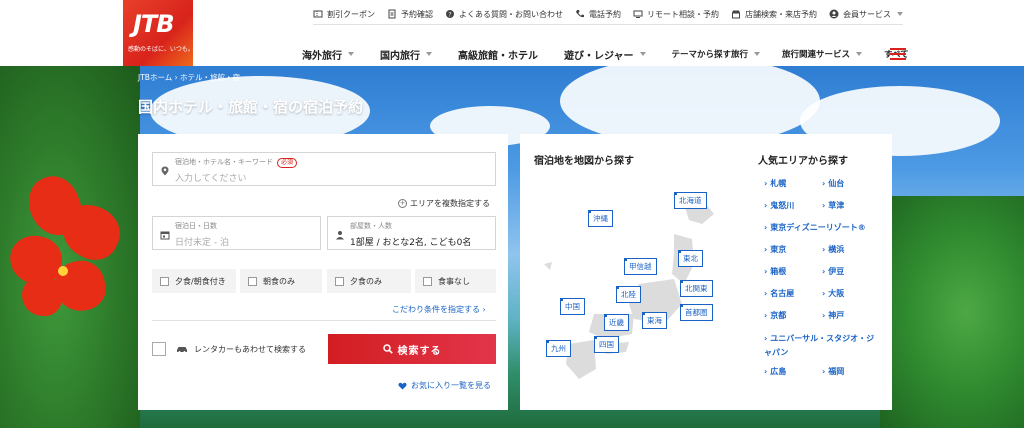 The width and height of the screenshot is (1024, 428). What do you see at coordinates (605, 54) in the screenshot?
I see `nav-leisure: 遊び・レジャー` at bounding box center [605, 54].